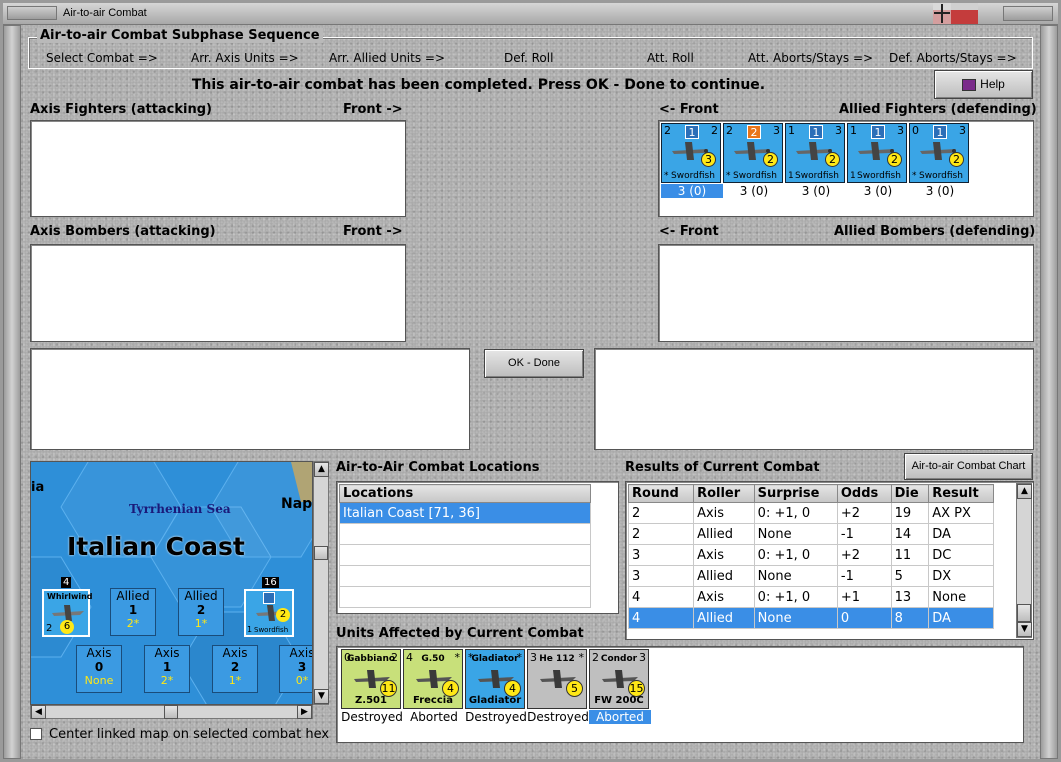 This screenshot has height=762, width=1061. Describe the element at coordinates (218, 293) in the screenshot. I see `axis-bombers-panel` at that location.